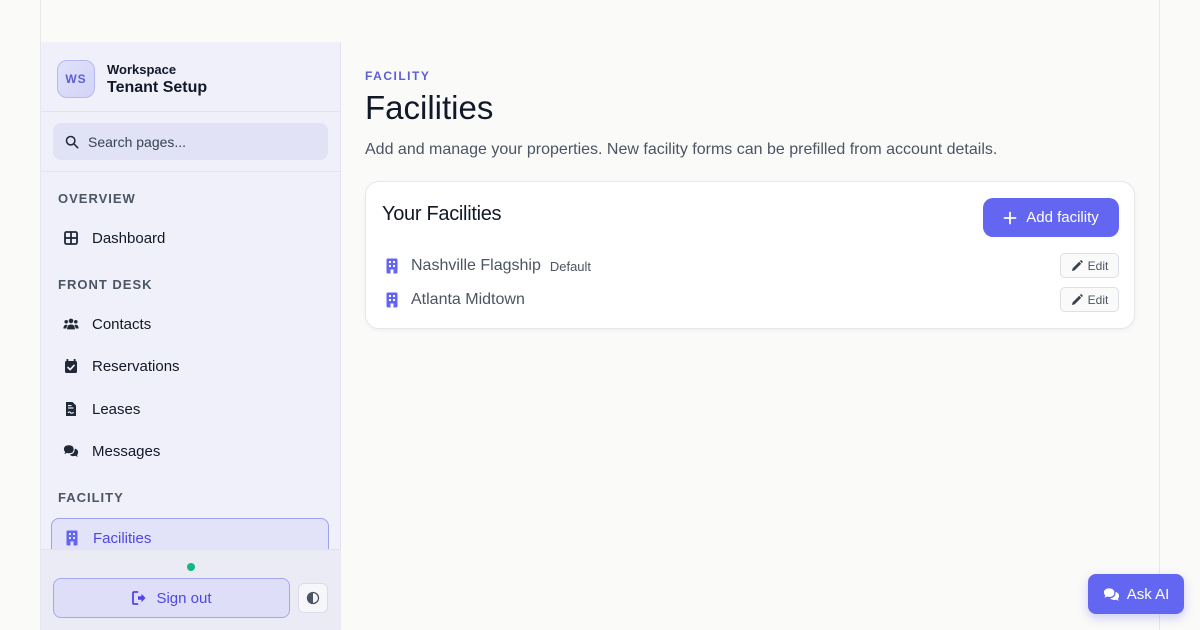 Image resolution: width=1200 pixels, height=630 pixels. Describe the element at coordinates (198, 141) in the screenshot. I see `search-input` at that location.